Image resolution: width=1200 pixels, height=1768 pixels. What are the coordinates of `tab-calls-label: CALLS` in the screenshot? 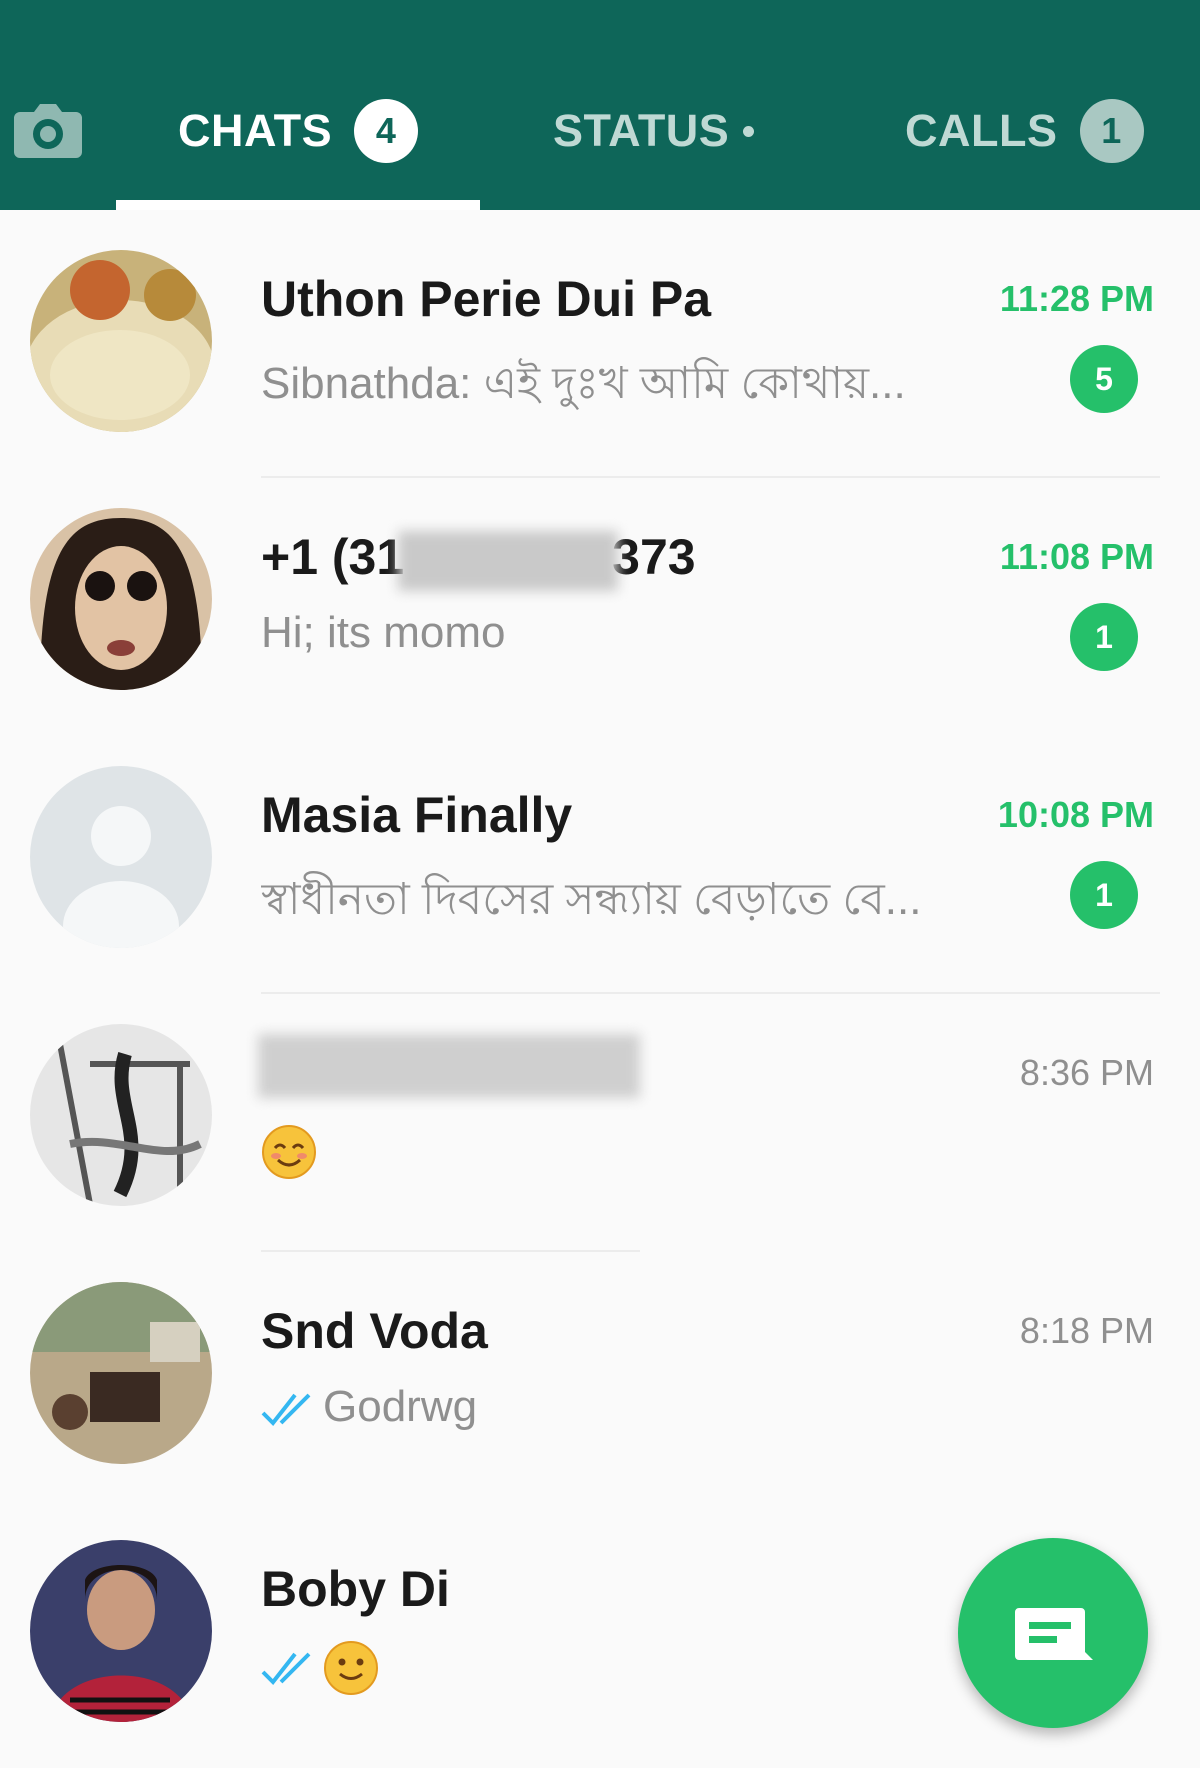 It's located at (981, 130).